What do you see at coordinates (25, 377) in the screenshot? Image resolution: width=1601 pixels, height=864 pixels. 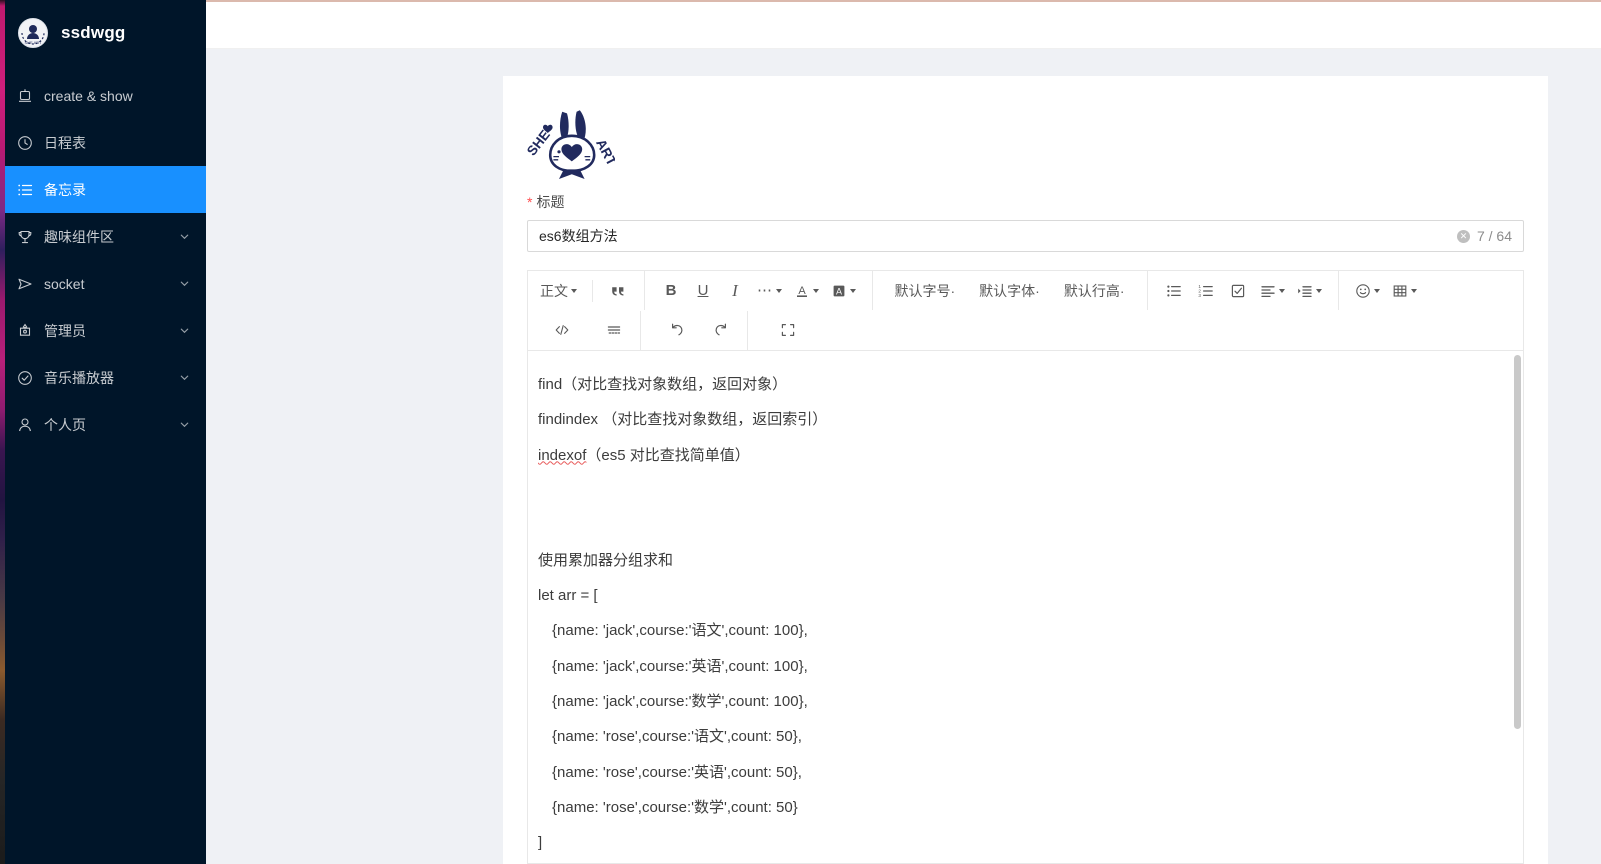 I see `check-circle-icon` at bounding box center [25, 377].